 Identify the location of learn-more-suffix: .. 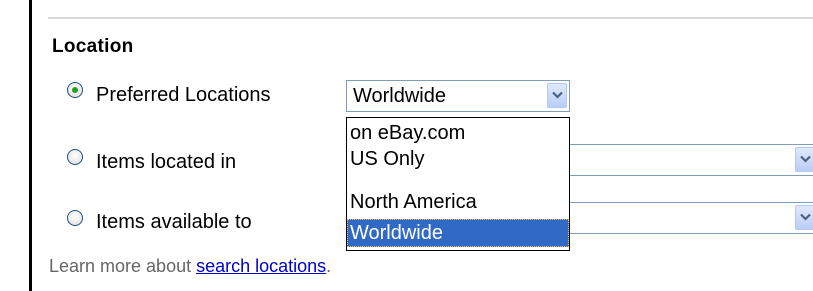
(329, 266).